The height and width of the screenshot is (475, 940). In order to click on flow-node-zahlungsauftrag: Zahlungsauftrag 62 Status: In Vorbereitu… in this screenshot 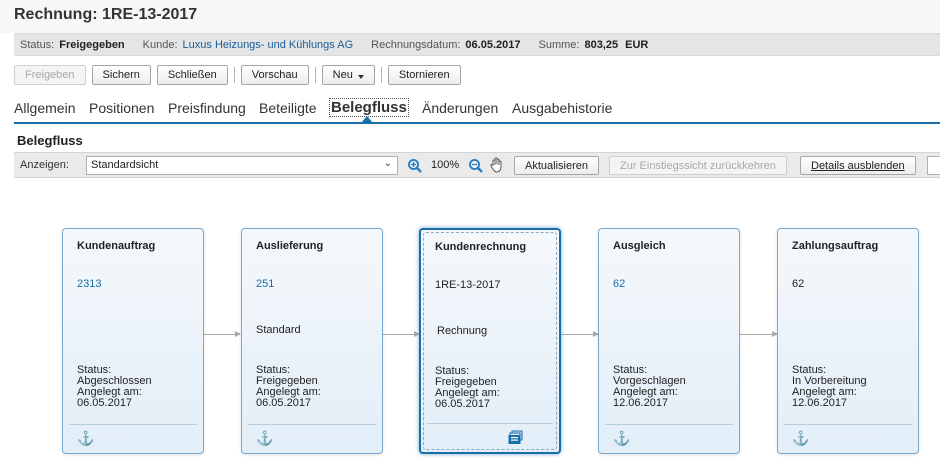, I will do `click(848, 341)`.